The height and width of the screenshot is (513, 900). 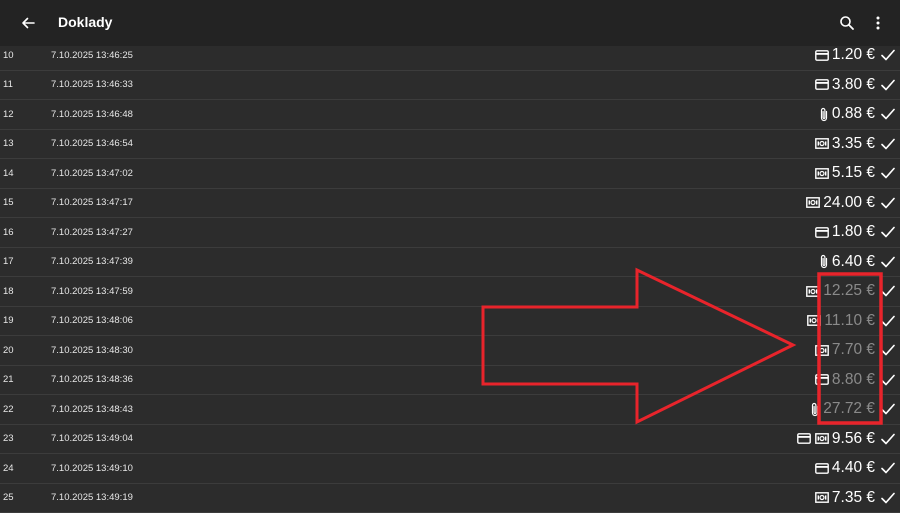 What do you see at coordinates (450, 292) in the screenshot?
I see `receipt-row: 187.10.2025 13:47:5912.25 €` at bounding box center [450, 292].